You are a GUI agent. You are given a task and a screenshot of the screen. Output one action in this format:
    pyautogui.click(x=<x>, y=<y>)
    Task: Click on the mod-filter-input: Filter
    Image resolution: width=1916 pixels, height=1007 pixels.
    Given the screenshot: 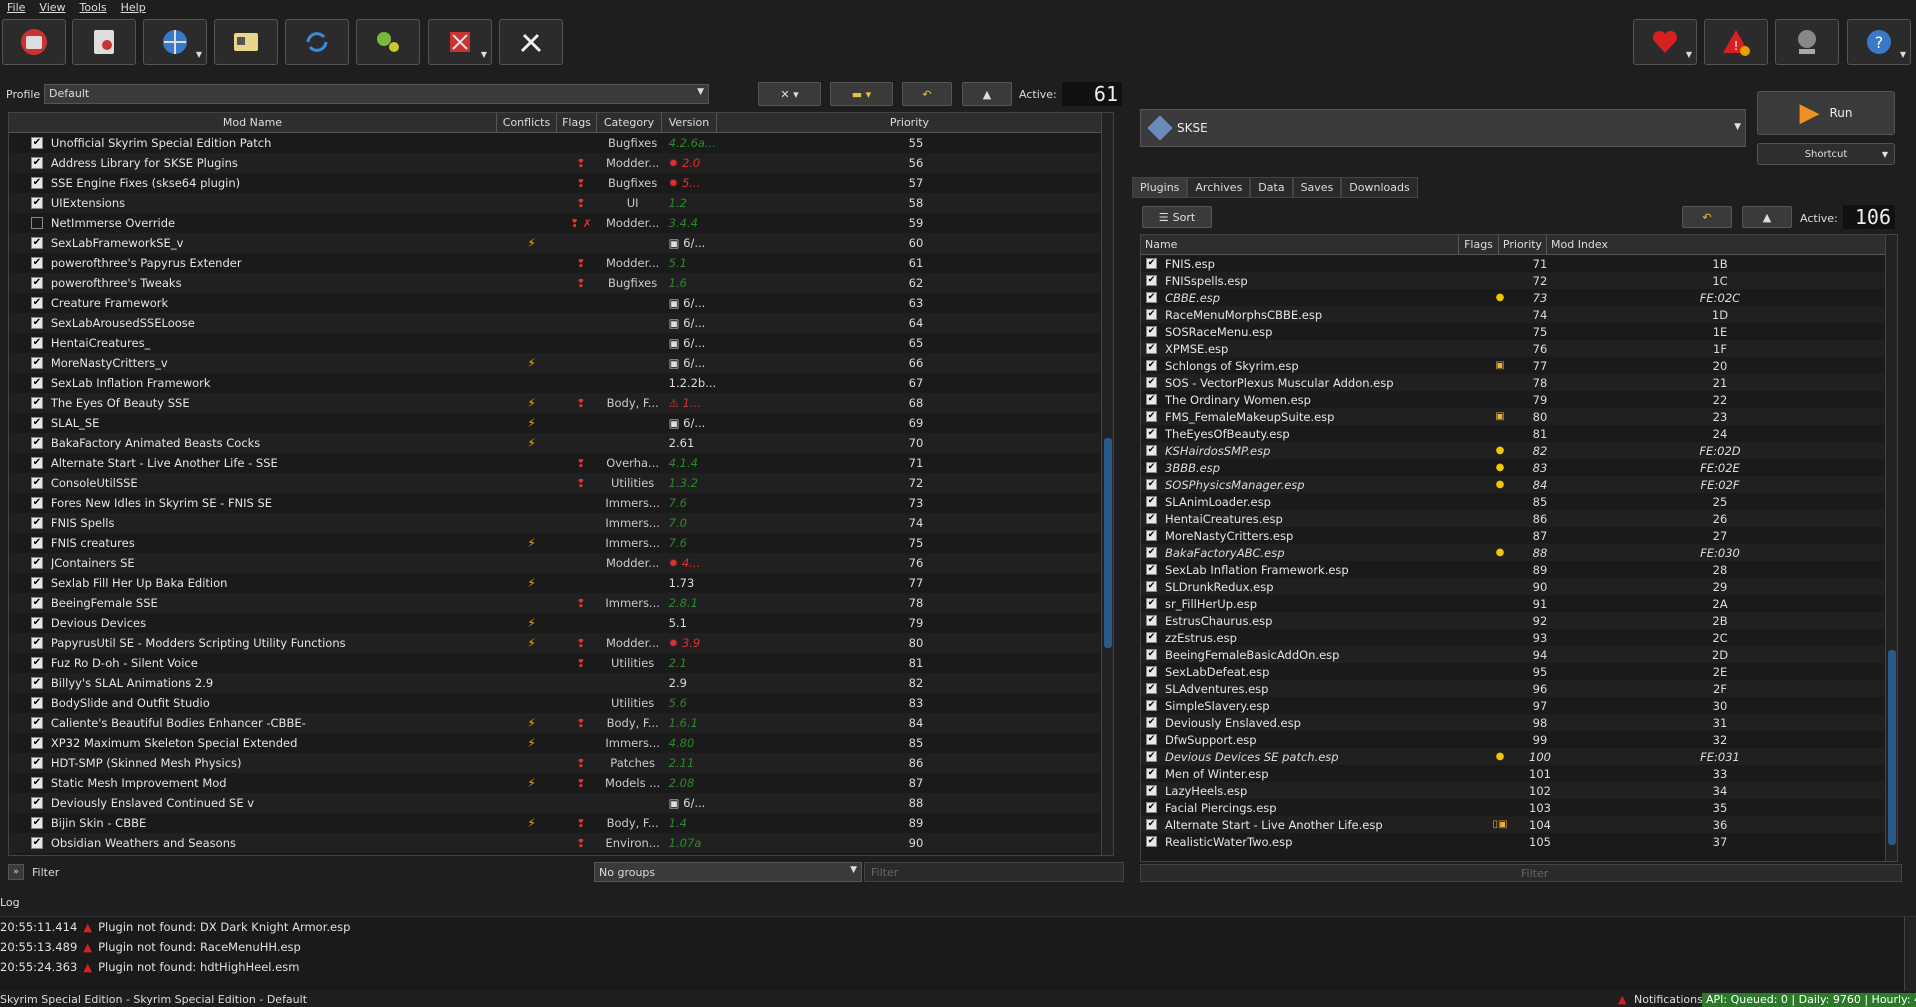 What is the action you would take?
    pyautogui.click(x=994, y=872)
    